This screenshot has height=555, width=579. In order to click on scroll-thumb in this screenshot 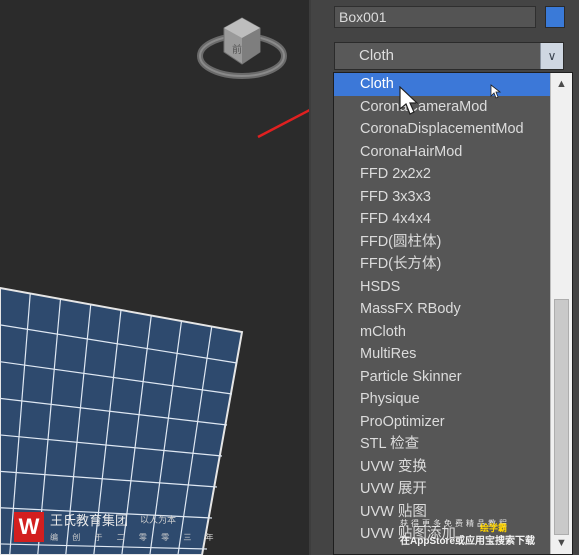, I will do `click(561, 417)`.